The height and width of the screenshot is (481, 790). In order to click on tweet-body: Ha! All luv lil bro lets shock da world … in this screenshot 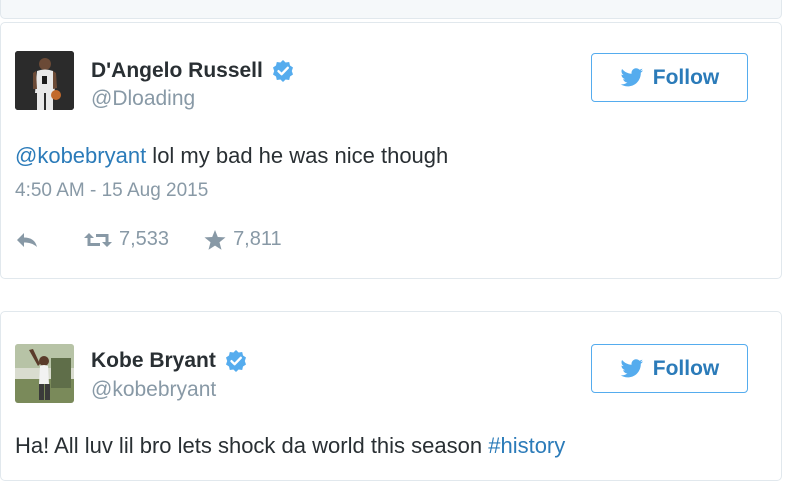, I will do `click(252, 445)`.